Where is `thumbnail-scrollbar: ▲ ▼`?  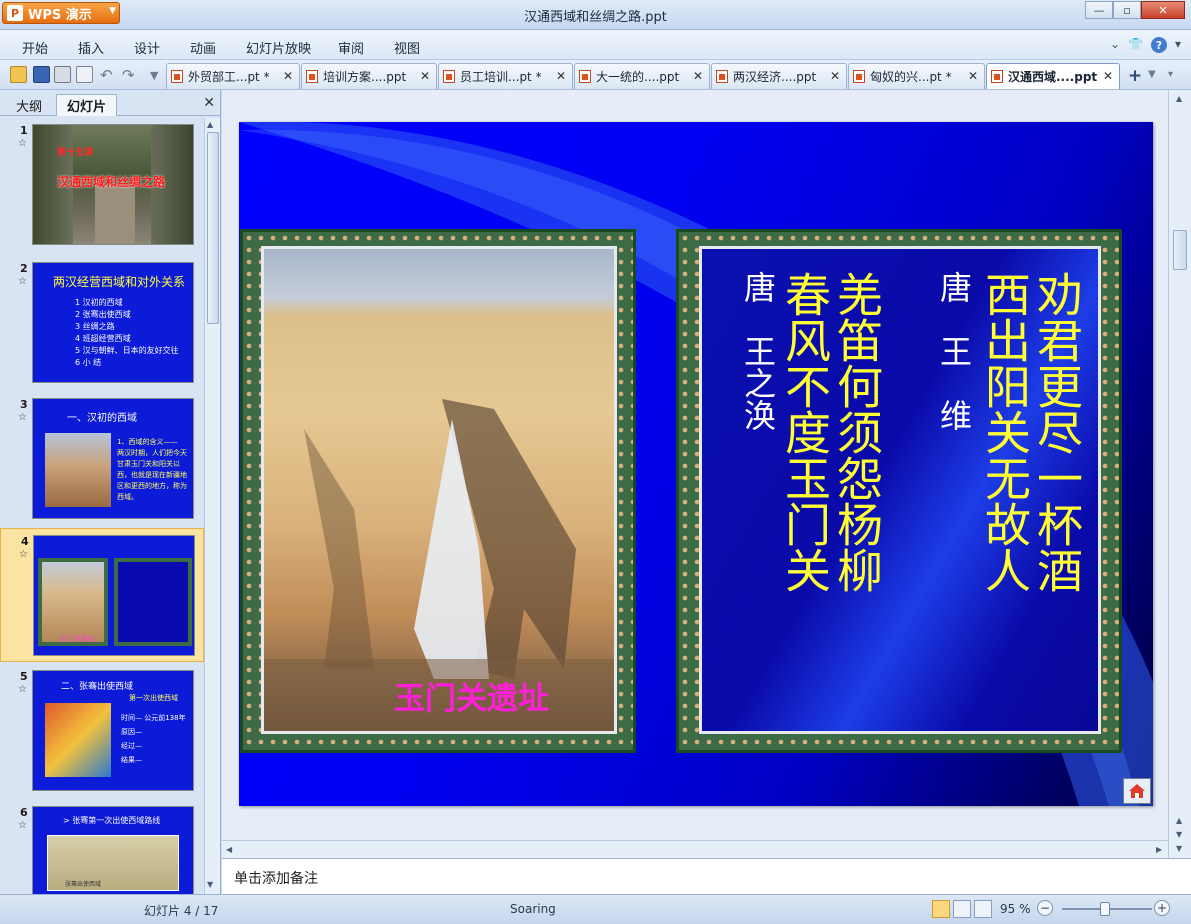
thumbnail-scrollbar: ▲ ▼ is located at coordinates (212, 506).